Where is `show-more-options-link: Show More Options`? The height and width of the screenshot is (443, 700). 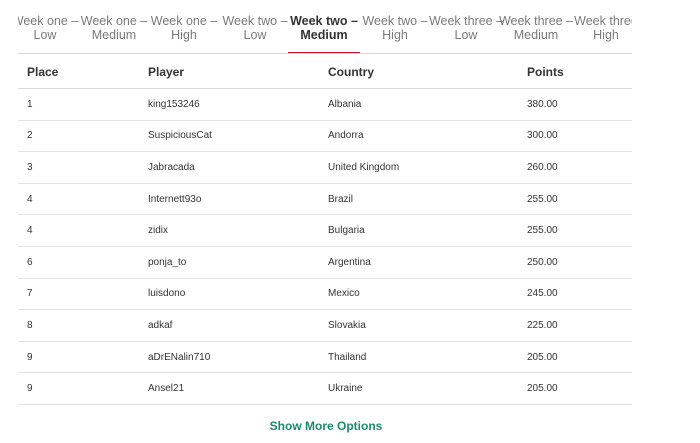 show-more-options-link: Show More Options is located at coordinates (326, 426).